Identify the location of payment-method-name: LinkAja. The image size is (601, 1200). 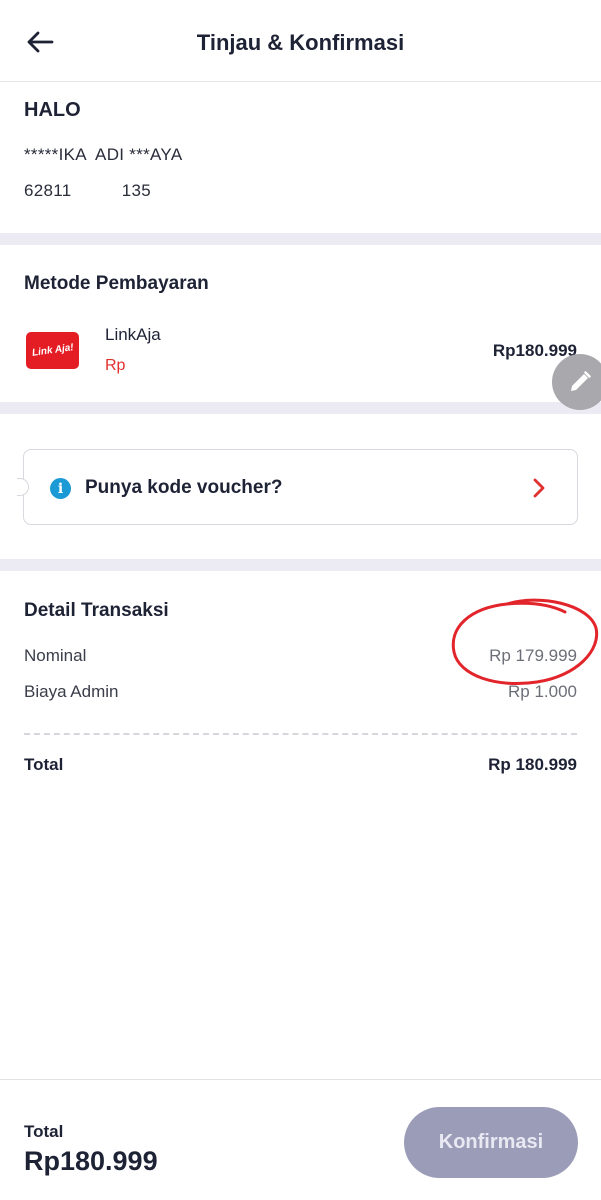
(133, 334).